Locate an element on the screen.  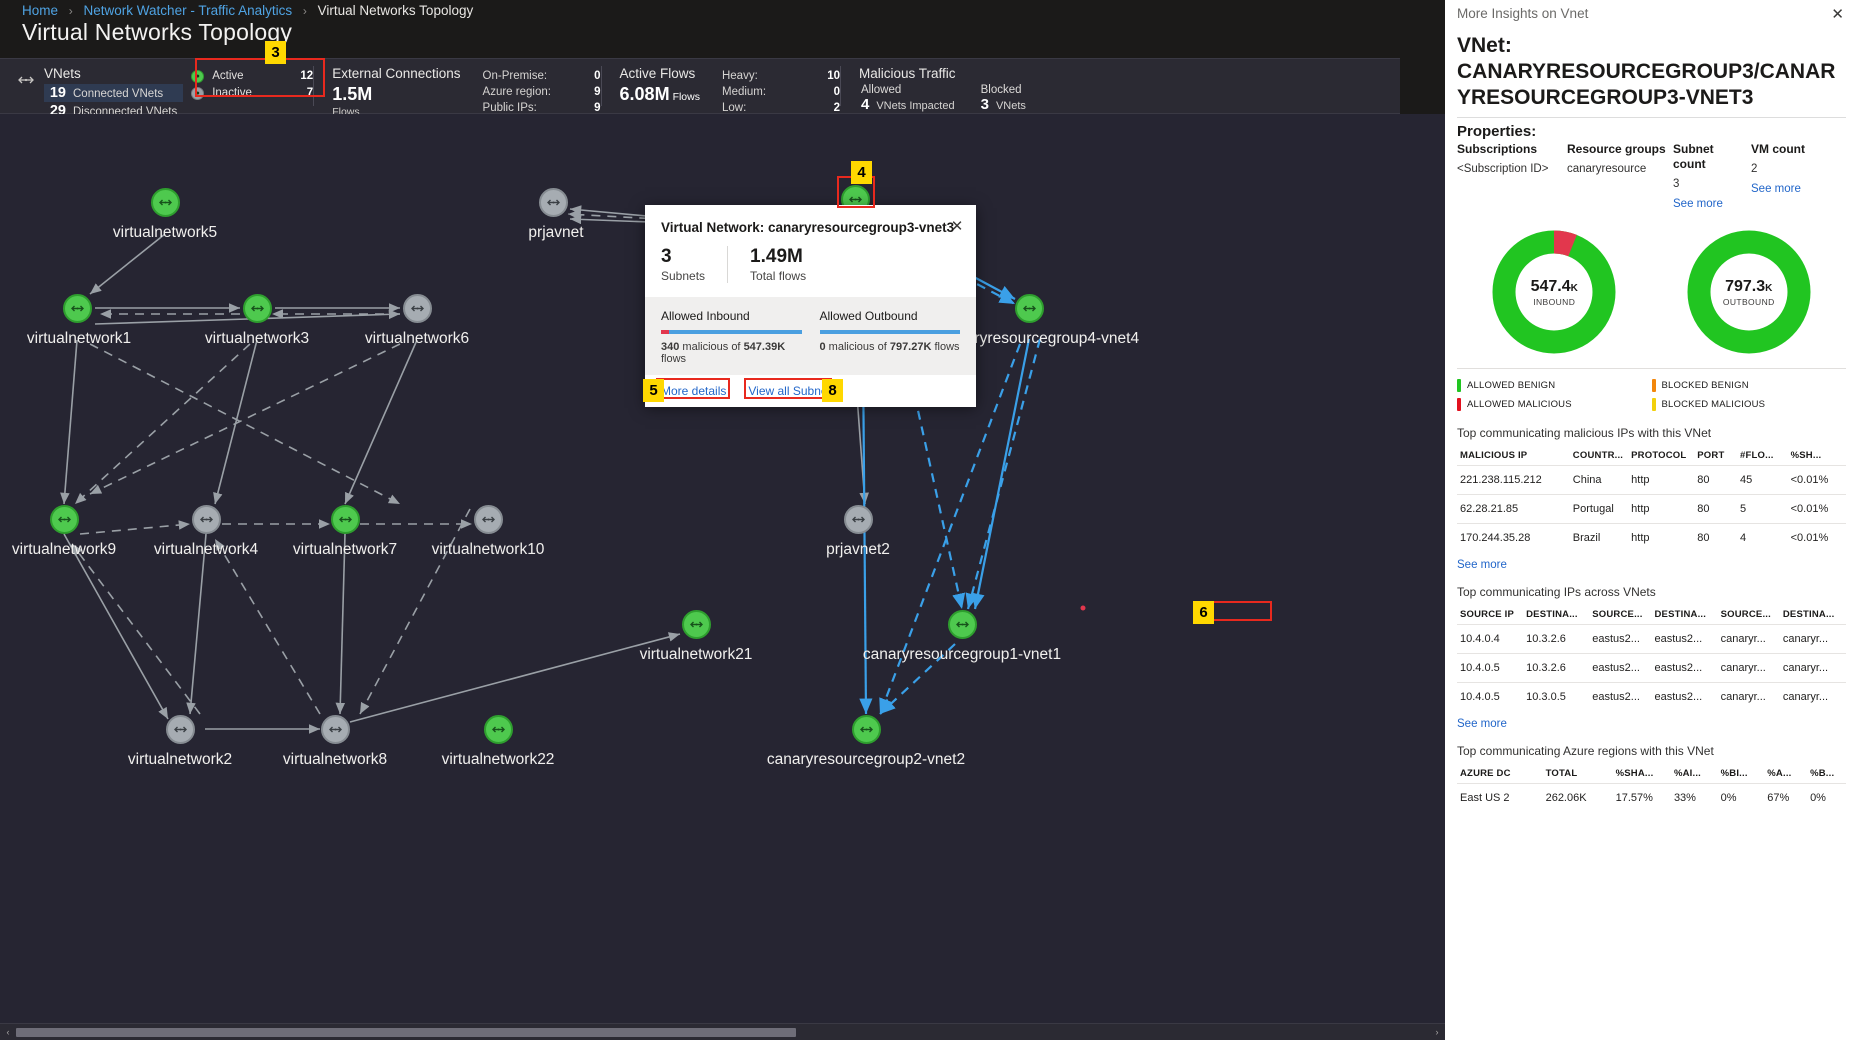
table-row: 170.244.35.28 Brazil http 80 4 <0.01% is located at coordinates (1651, 537).